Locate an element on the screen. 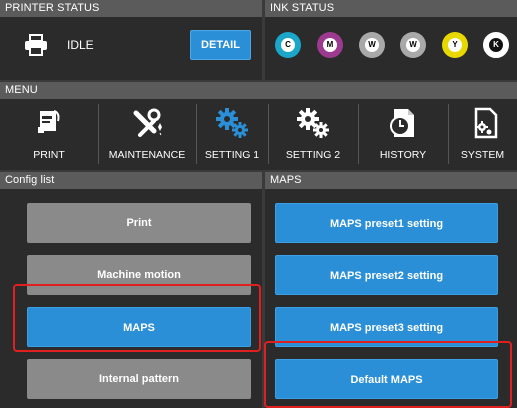 This screenshot has width=517, height=408. menu-item-label: HISTORY is located at coordinates (403, 155).